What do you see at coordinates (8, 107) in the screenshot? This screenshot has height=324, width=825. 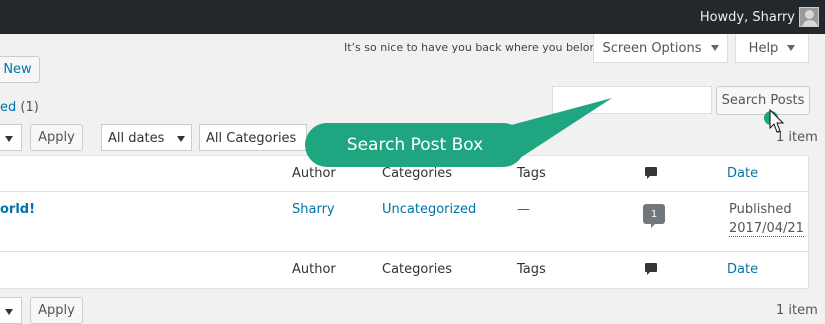 I see `published-filter-label: ed` at bounding box center [8, 107].